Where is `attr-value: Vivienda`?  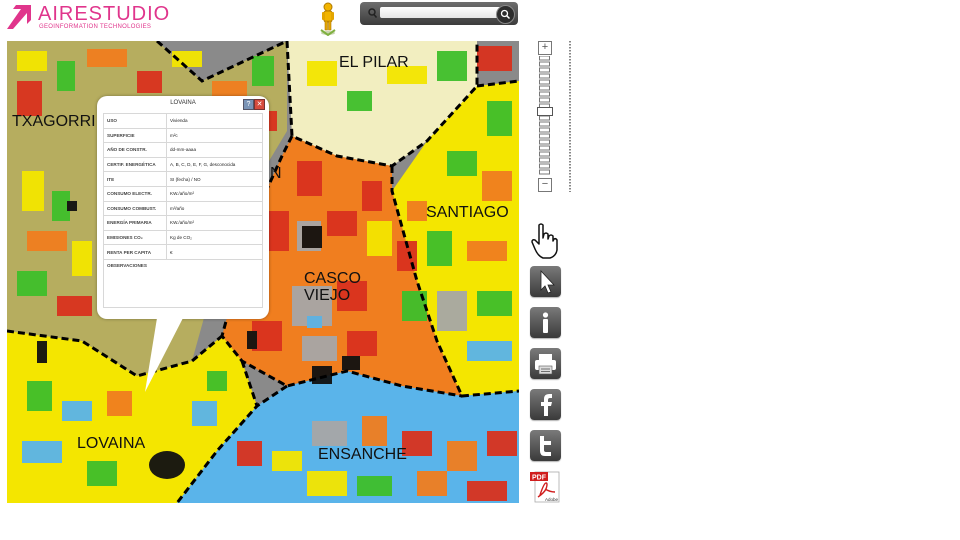 attr-value: Vivienda is located at coordinates (214, 121).